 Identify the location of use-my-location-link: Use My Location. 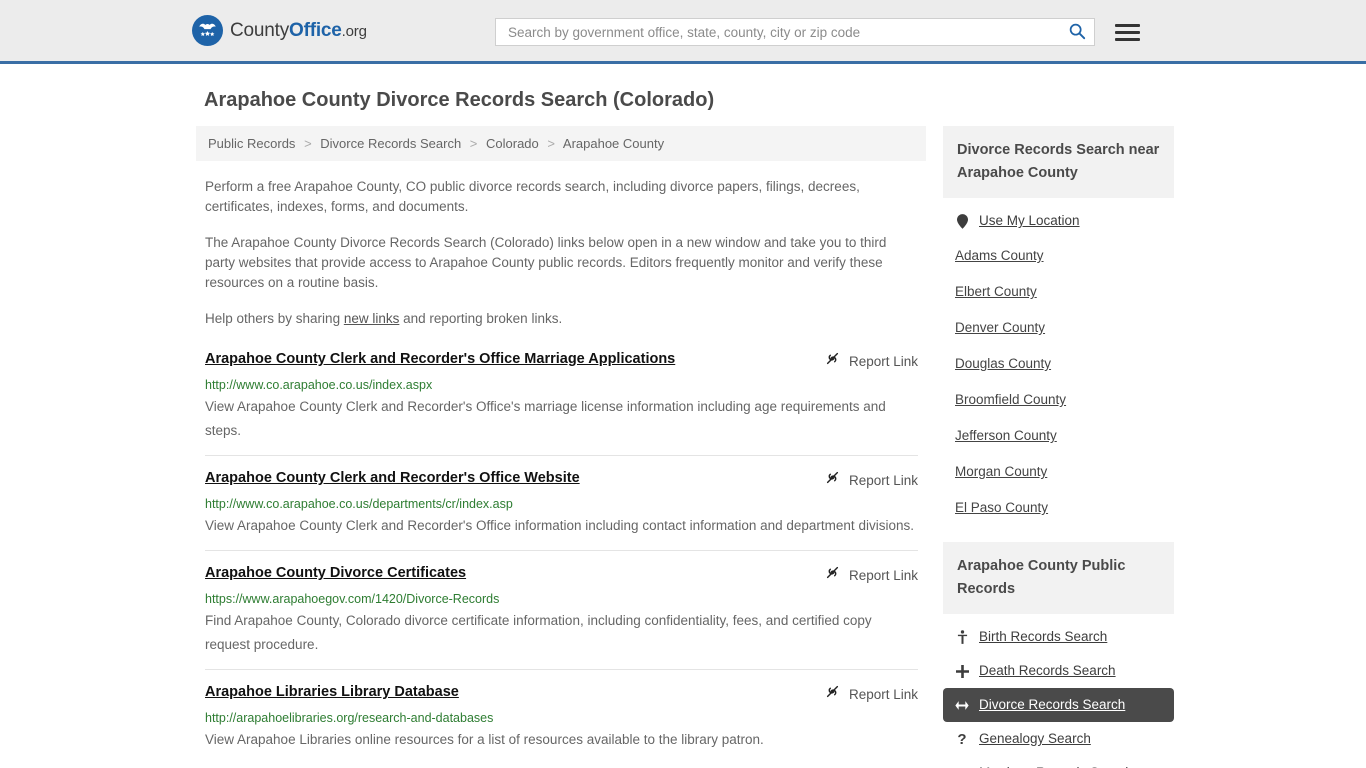
(1029, 221).